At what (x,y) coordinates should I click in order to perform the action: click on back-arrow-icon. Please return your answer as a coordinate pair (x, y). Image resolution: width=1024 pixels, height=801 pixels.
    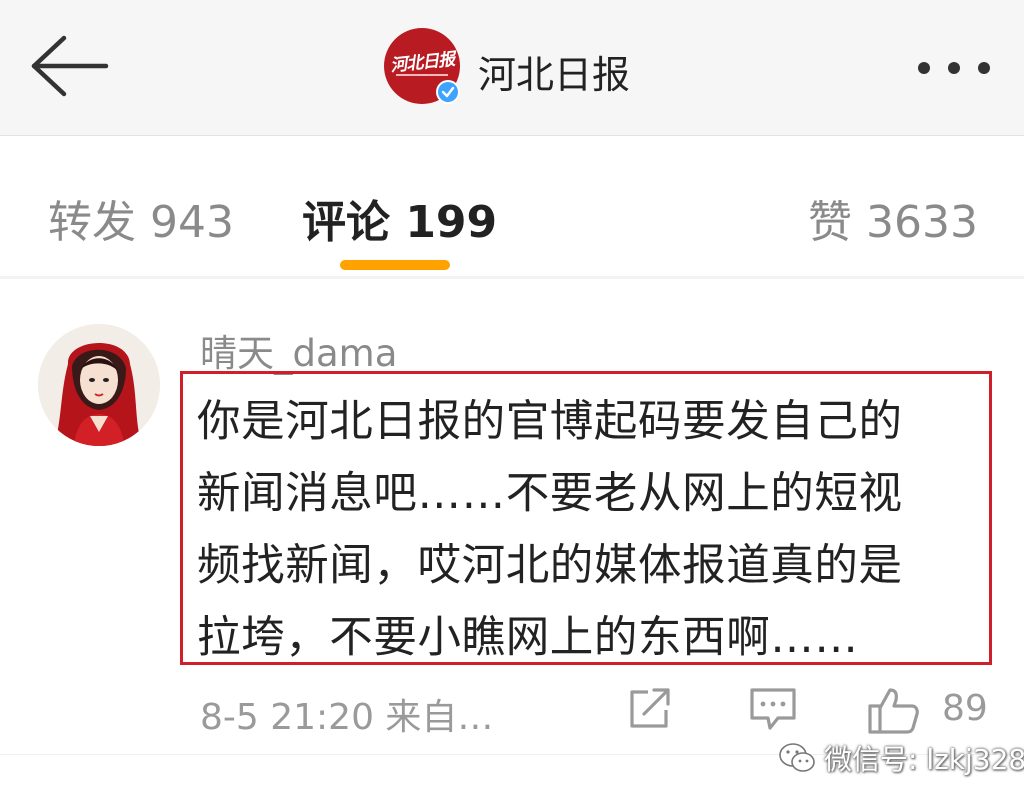
    Looking at the image, I should click on (70, 66).